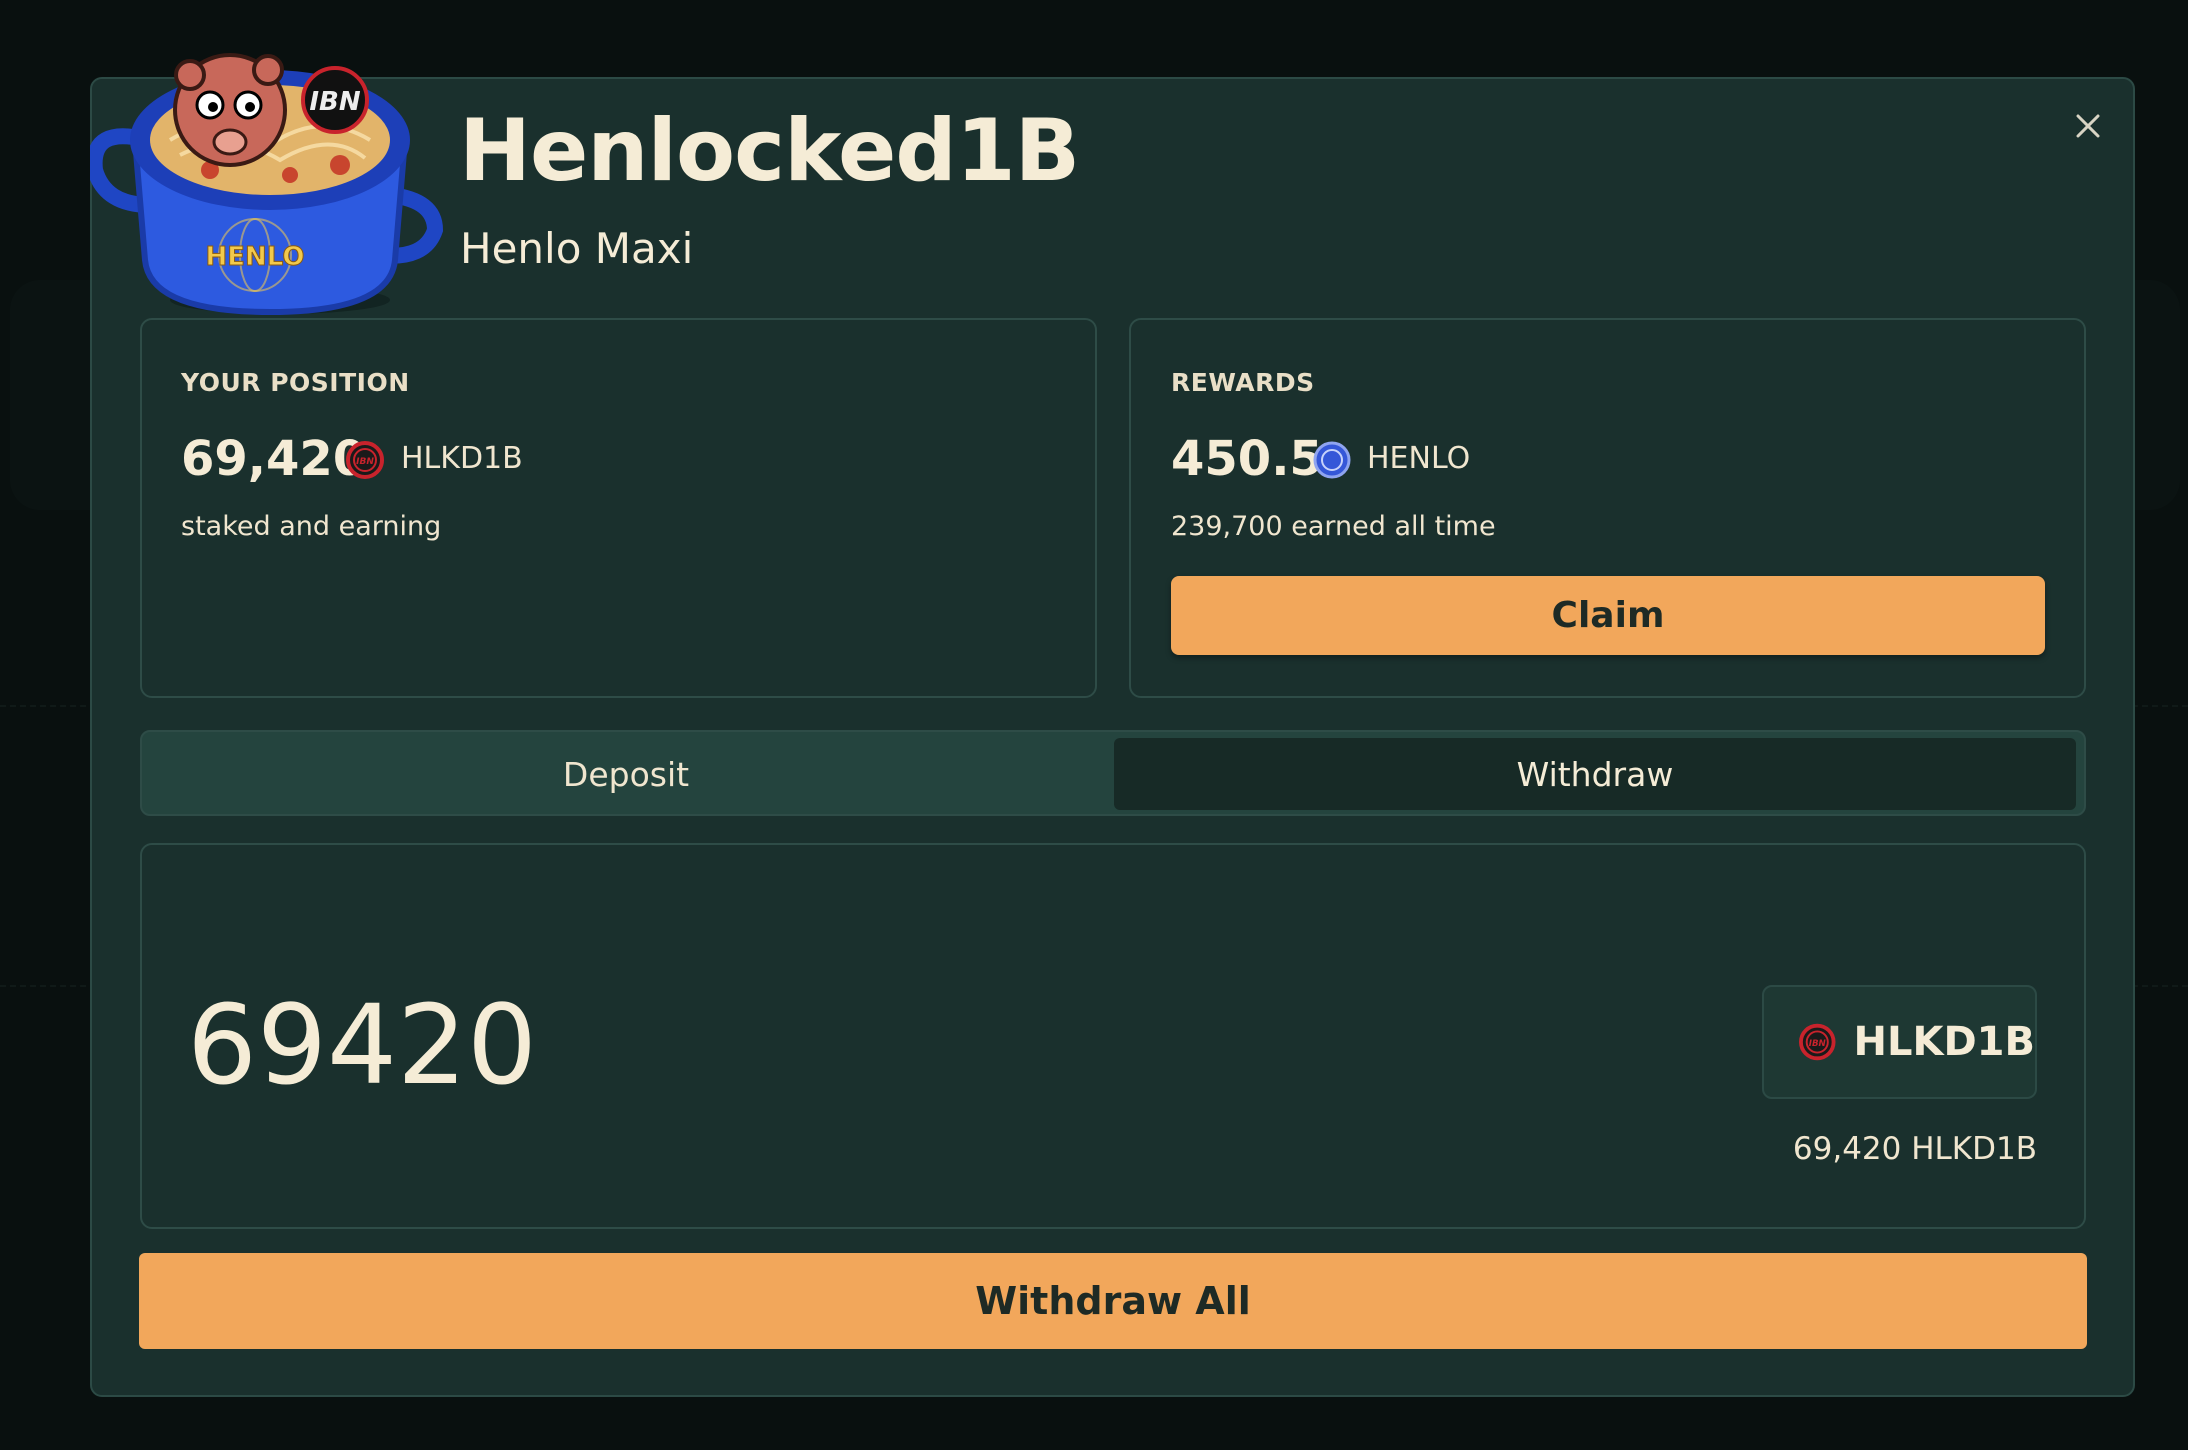  I want to click on withdraw-amount-input, so click(637, 1045).